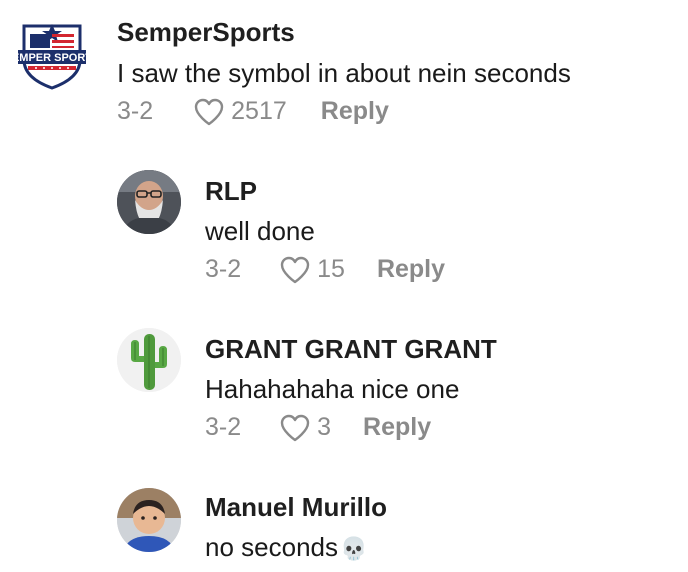  I want to click on like-button: 2517, so click(240, 111).